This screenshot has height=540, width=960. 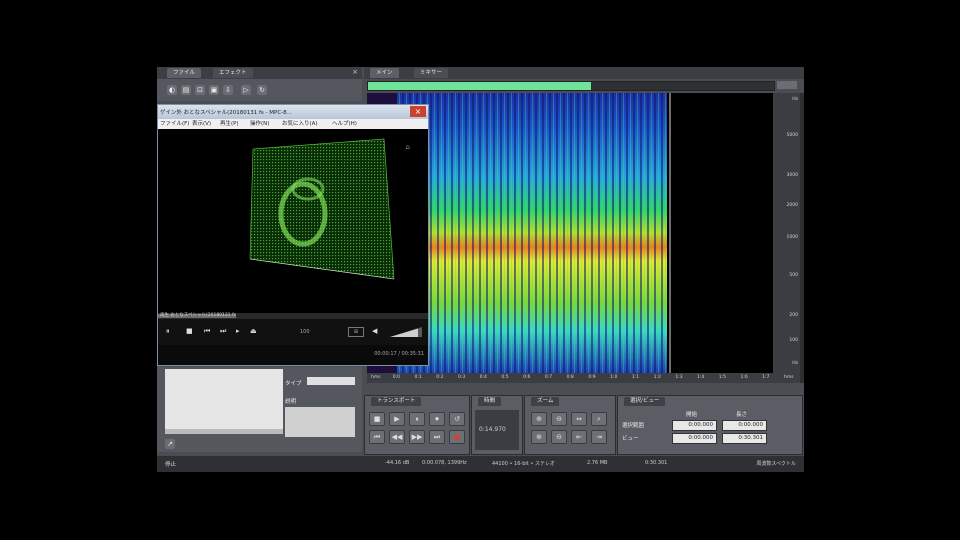 What do you see at coordinates (802, 238) in the screenshot?
I see `vertical-scrollbar` at bounding box center [802, 238].